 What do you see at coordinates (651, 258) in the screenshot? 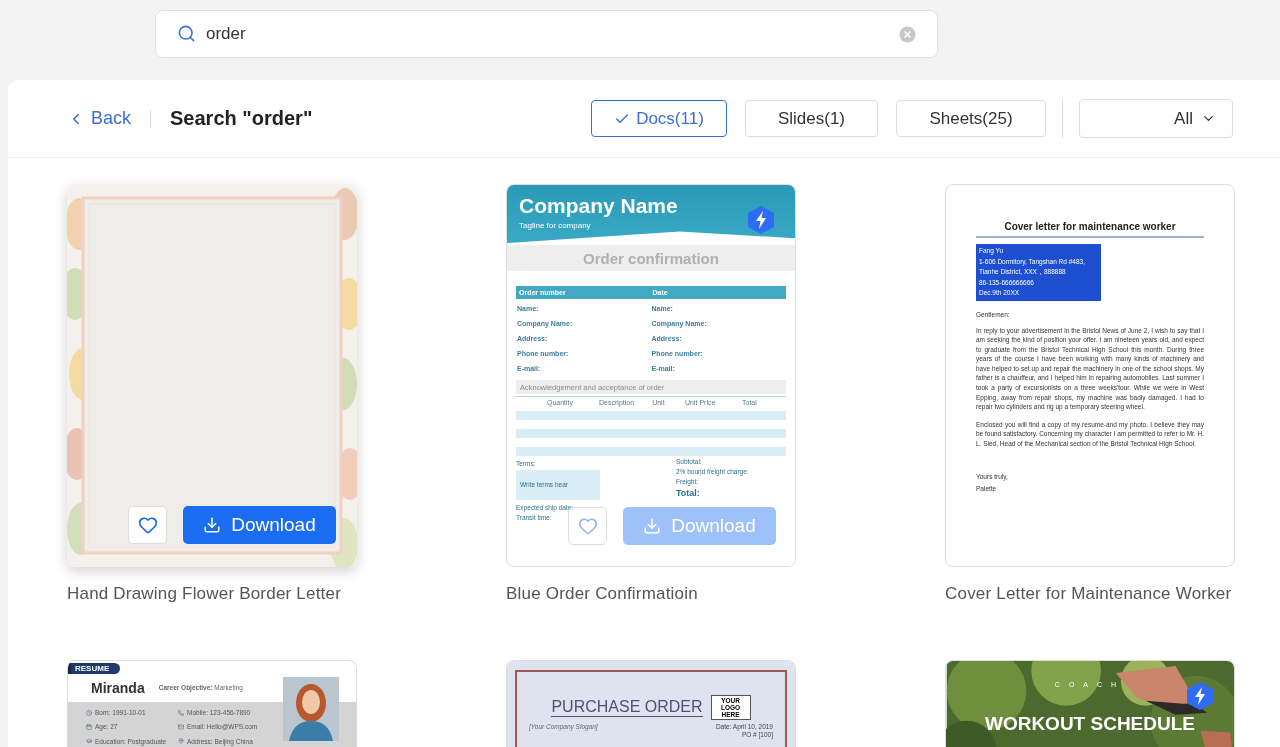
I see `document-heading: Order confirmation` at bounding box center [651, 258].